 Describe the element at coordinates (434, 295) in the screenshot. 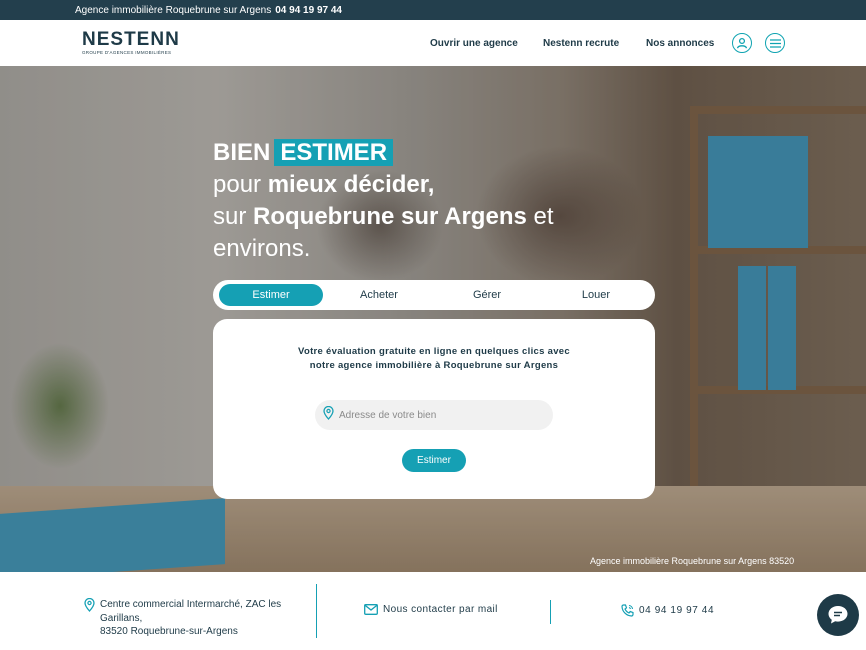

I see `service-tabs: Estimer Acheter Gérer Louer` at that location.